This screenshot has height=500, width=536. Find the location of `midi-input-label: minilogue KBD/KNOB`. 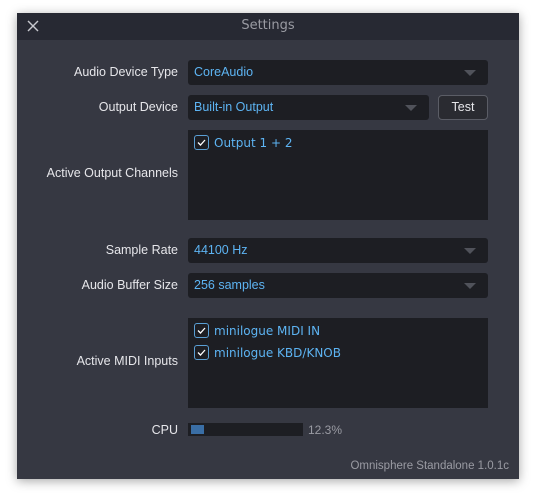

midi-input-label: minilogue KBD/KNOB is located at coordinates (277, 352).